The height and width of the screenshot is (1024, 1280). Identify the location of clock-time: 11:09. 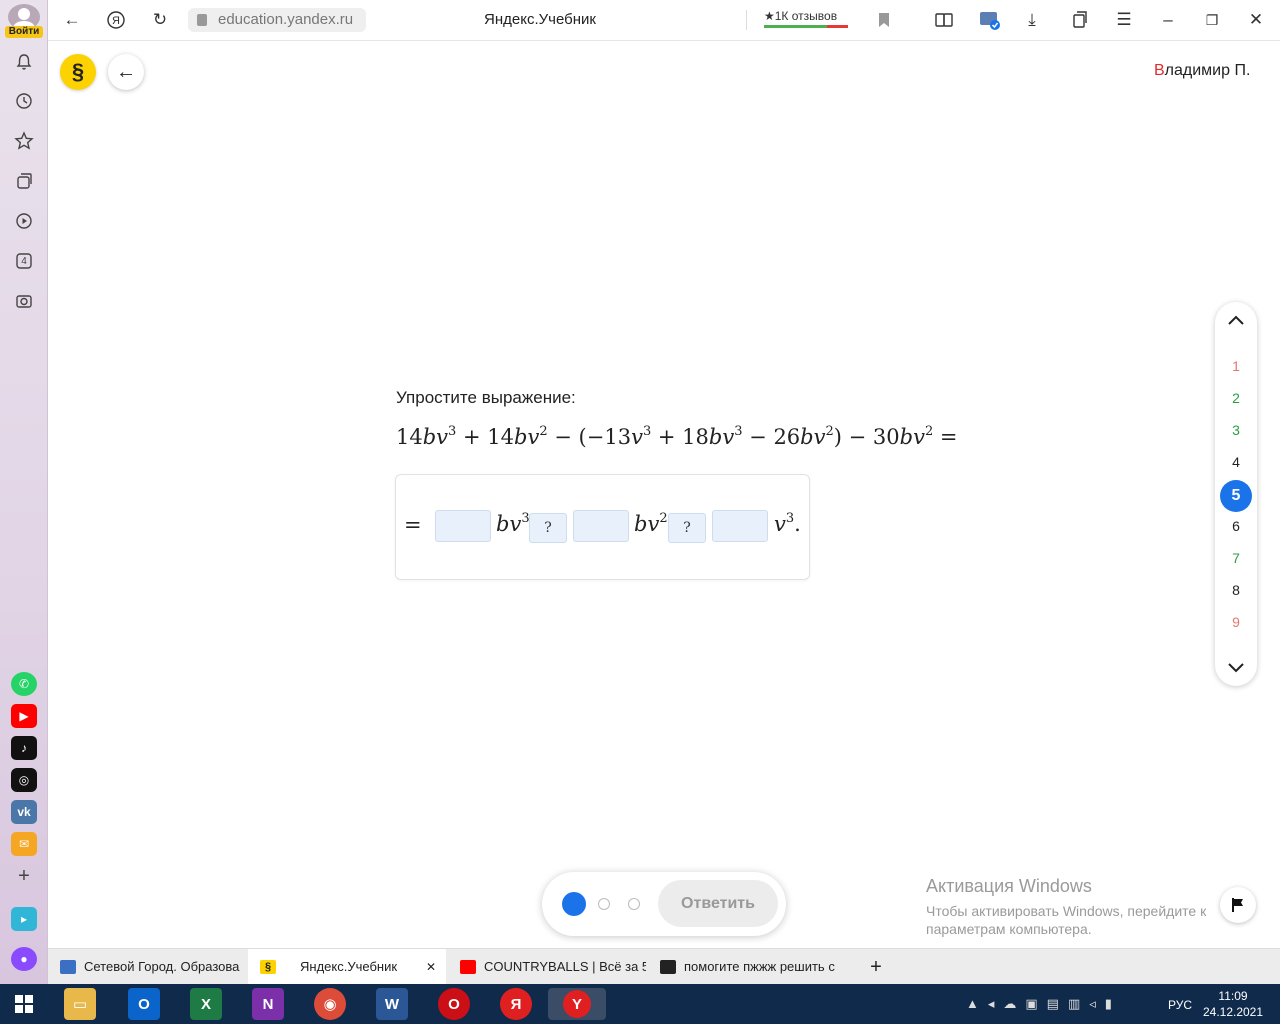
(1233, 996).